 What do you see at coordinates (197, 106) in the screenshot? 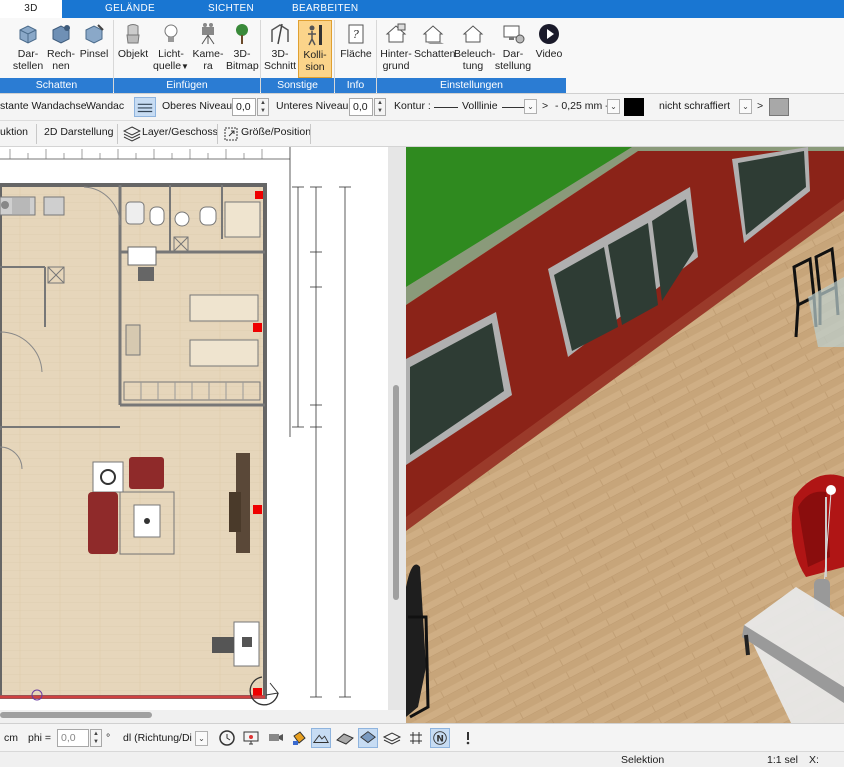
I see `oberes-niveau-label: Oberes Niveau` at bounding box center [197, 106].